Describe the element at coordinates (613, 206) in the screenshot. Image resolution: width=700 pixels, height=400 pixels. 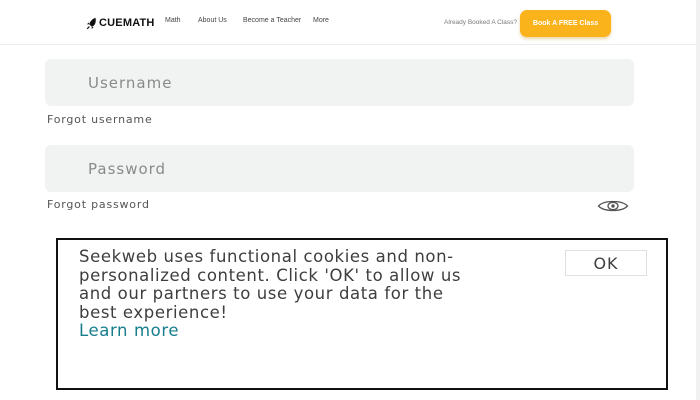
I see `eye-icon` at that location.